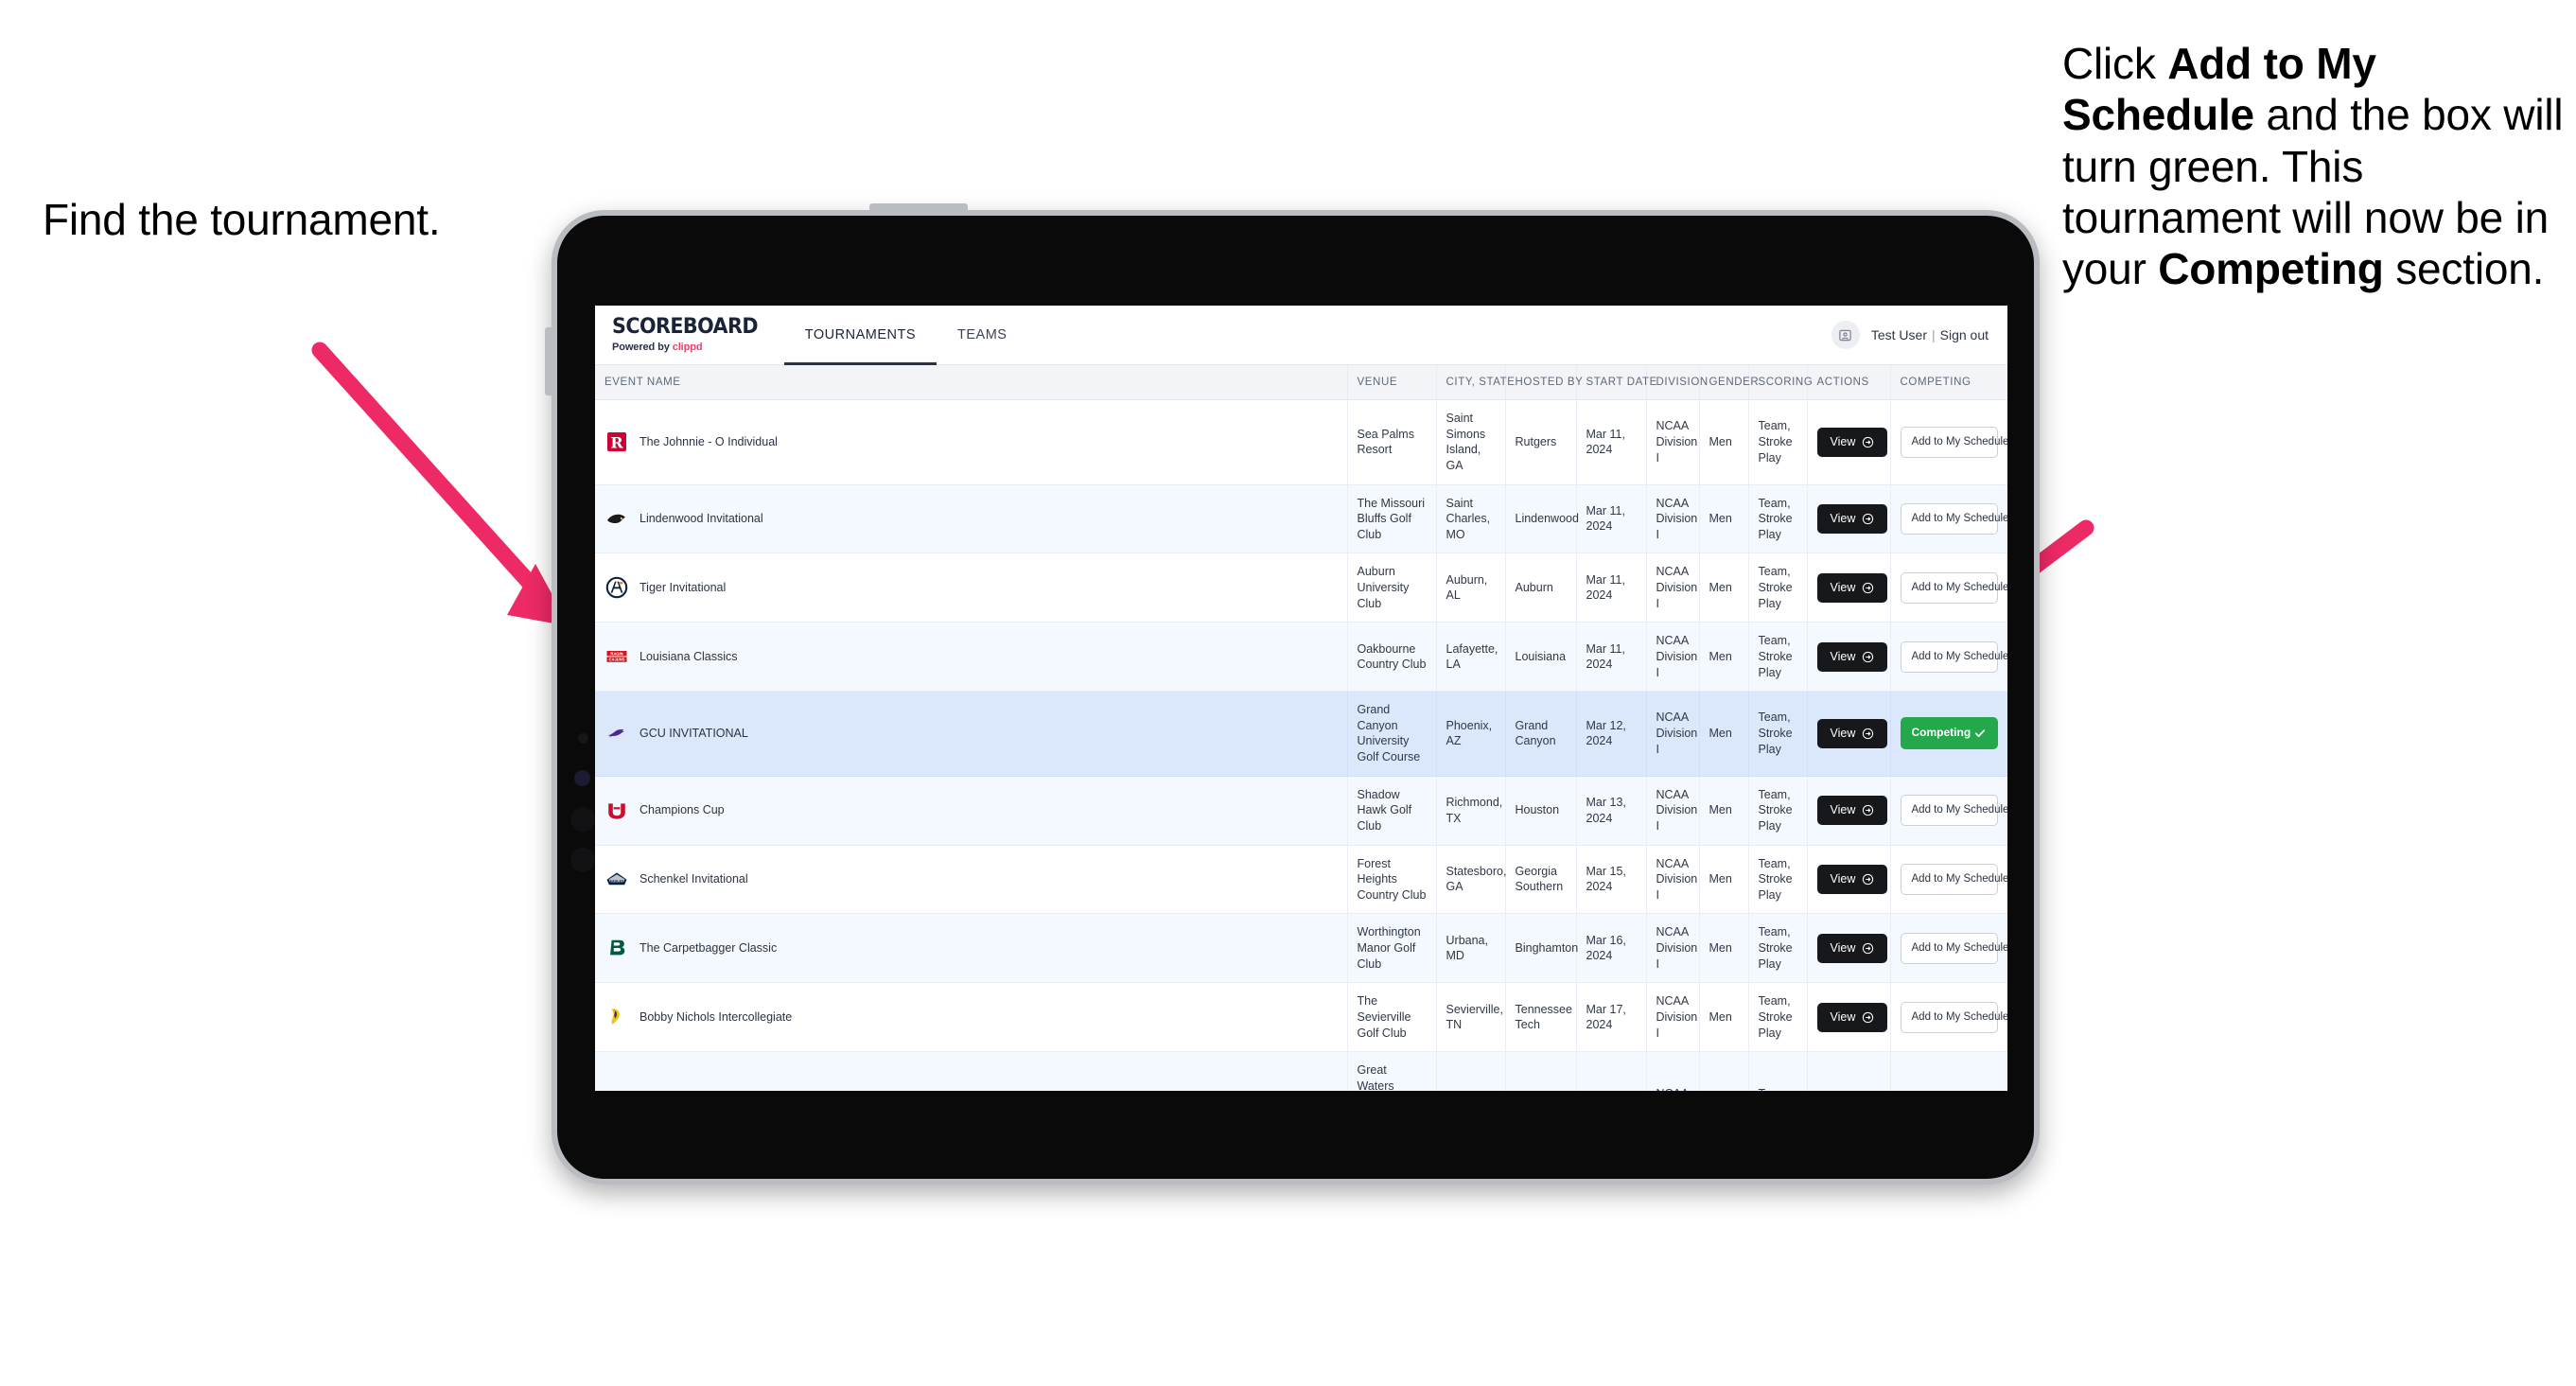 The height and width of the screenshot is (1386, 2576). I want to click on lindenwood-logo, so click(617, 518).